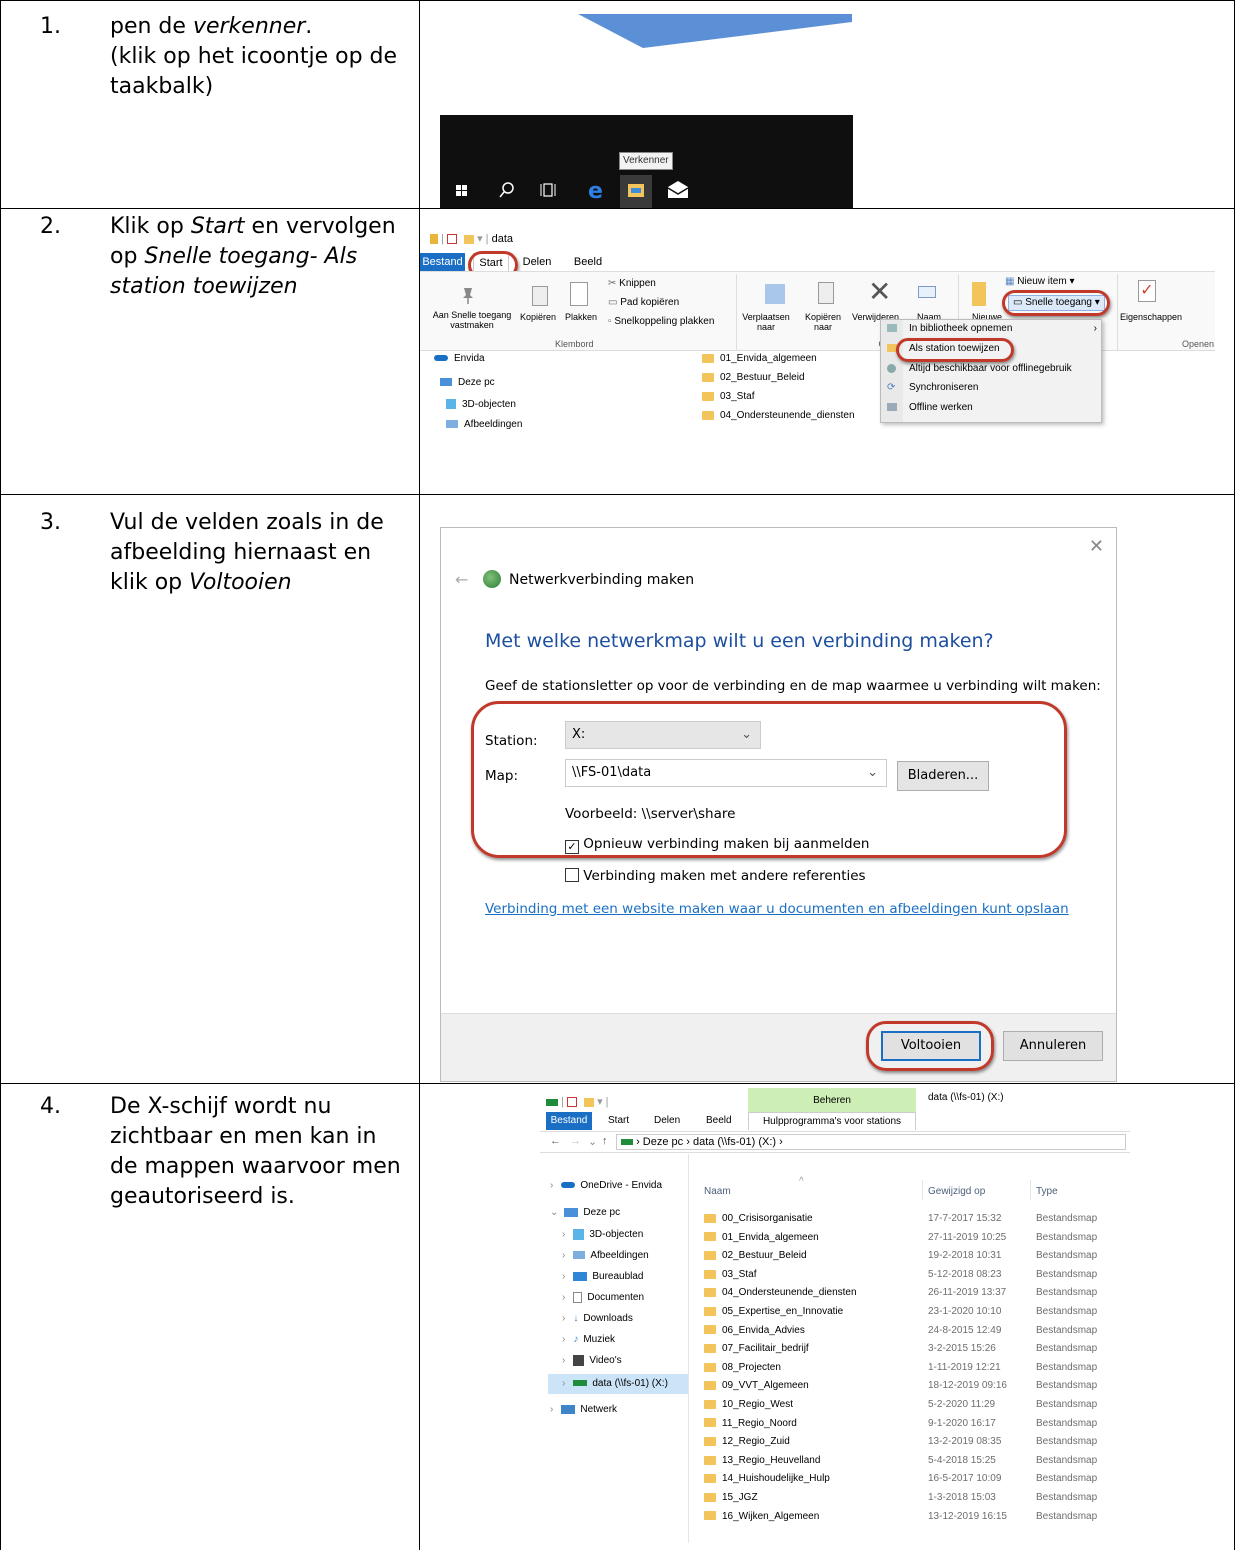 The width and height of the screenshot is (1235, 1550). I want to click on chevron-right-icon: ›, so click(1095, 328).